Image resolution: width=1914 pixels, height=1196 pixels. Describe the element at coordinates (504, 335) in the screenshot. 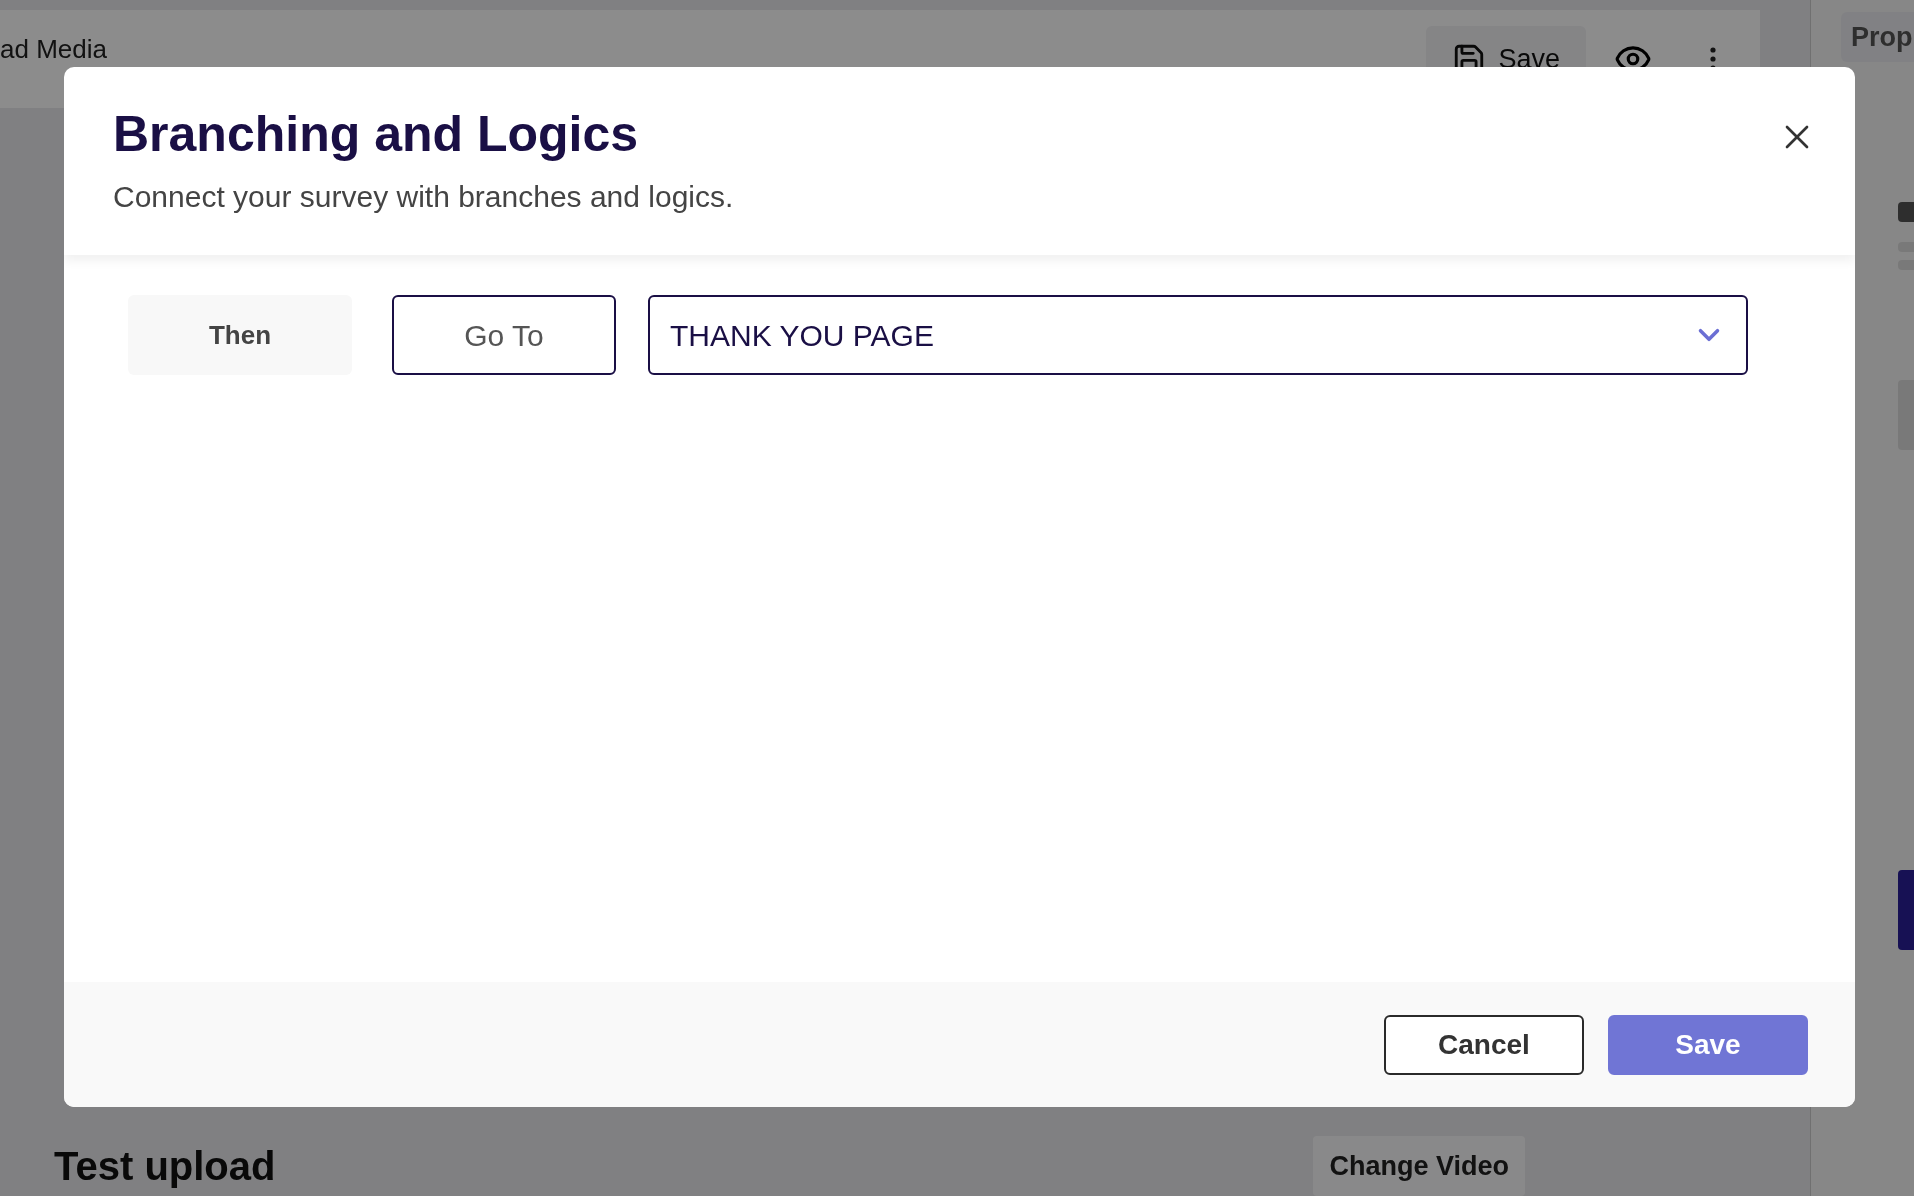

I see `action-select: Go To` at that location.